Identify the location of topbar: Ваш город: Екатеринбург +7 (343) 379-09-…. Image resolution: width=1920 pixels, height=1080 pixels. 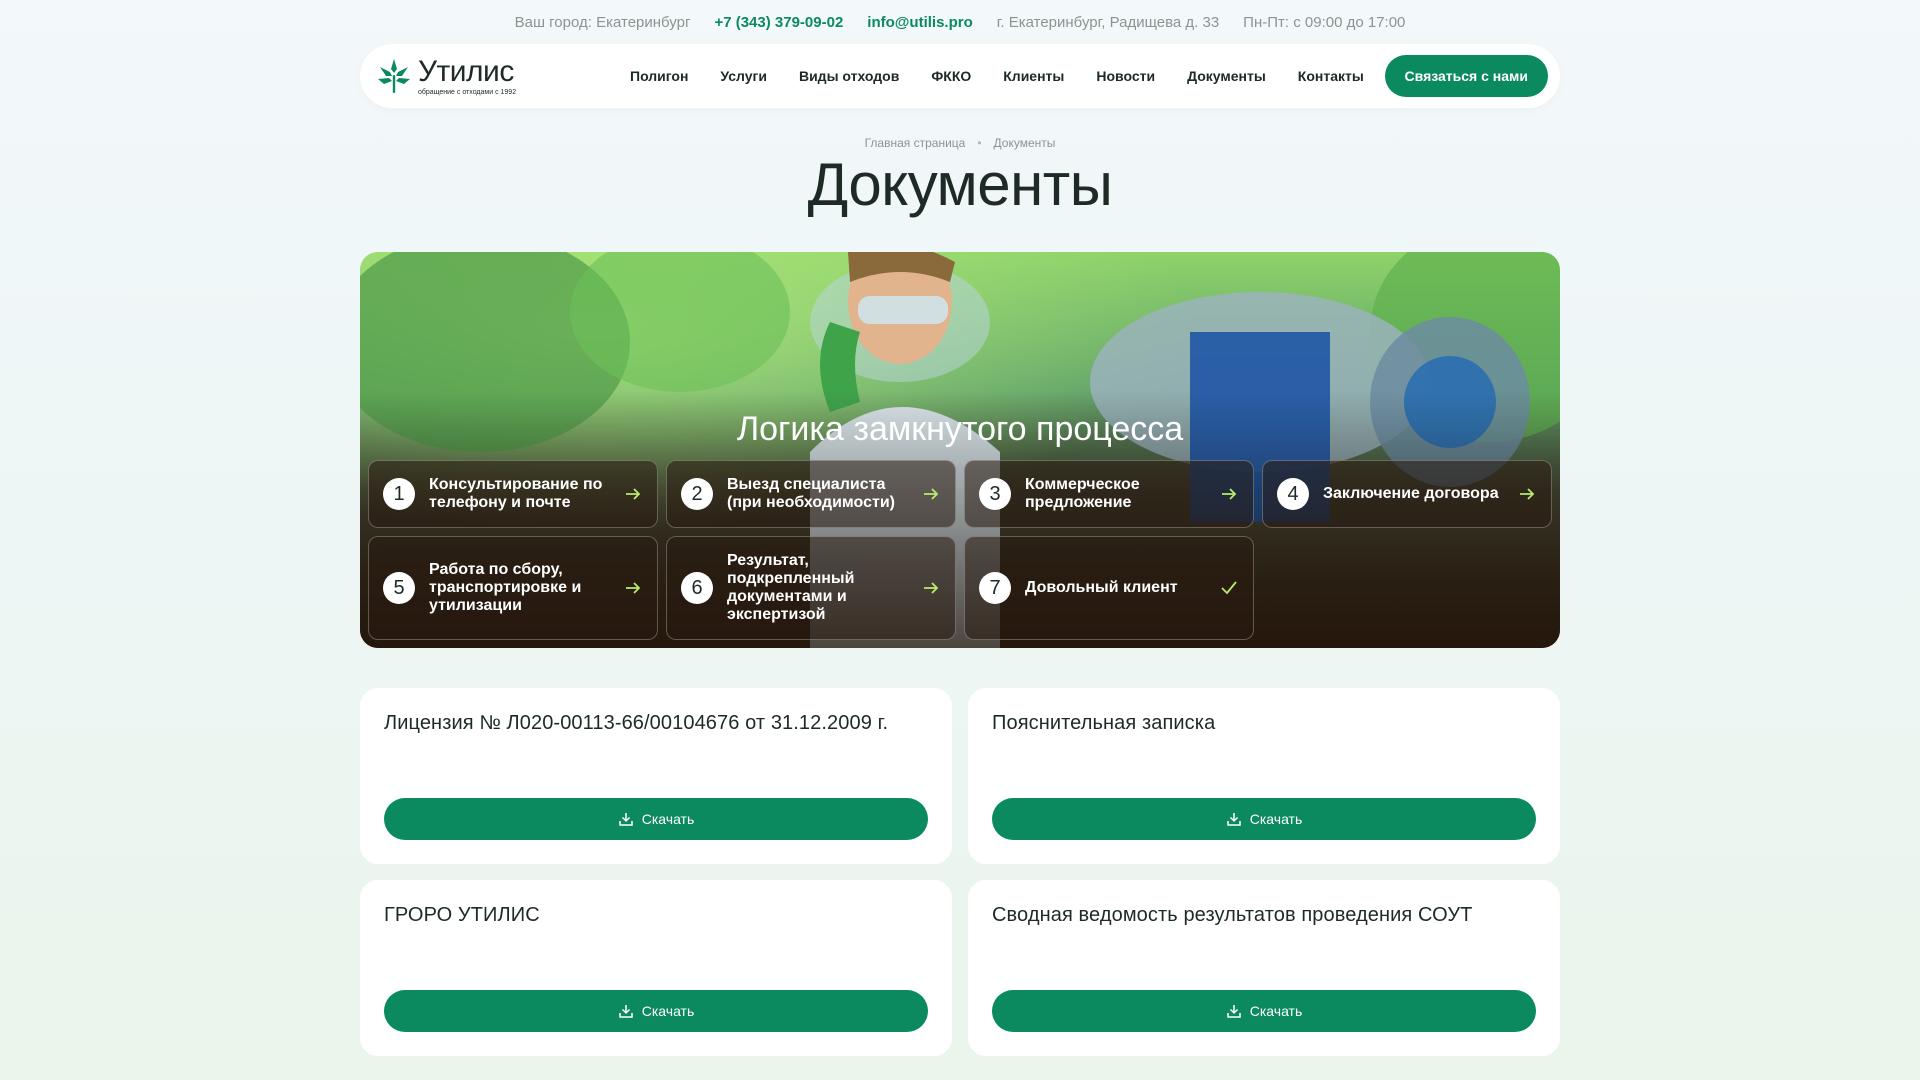
(960, 22).